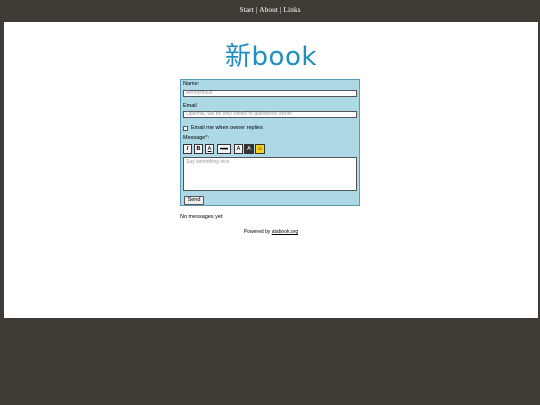 The width and height of the screenshot is (540, 405). What do you see at coordinates (291, 9) in the screenshot?
I see `nav-links-link: Links` at bounding box center [291, 9].